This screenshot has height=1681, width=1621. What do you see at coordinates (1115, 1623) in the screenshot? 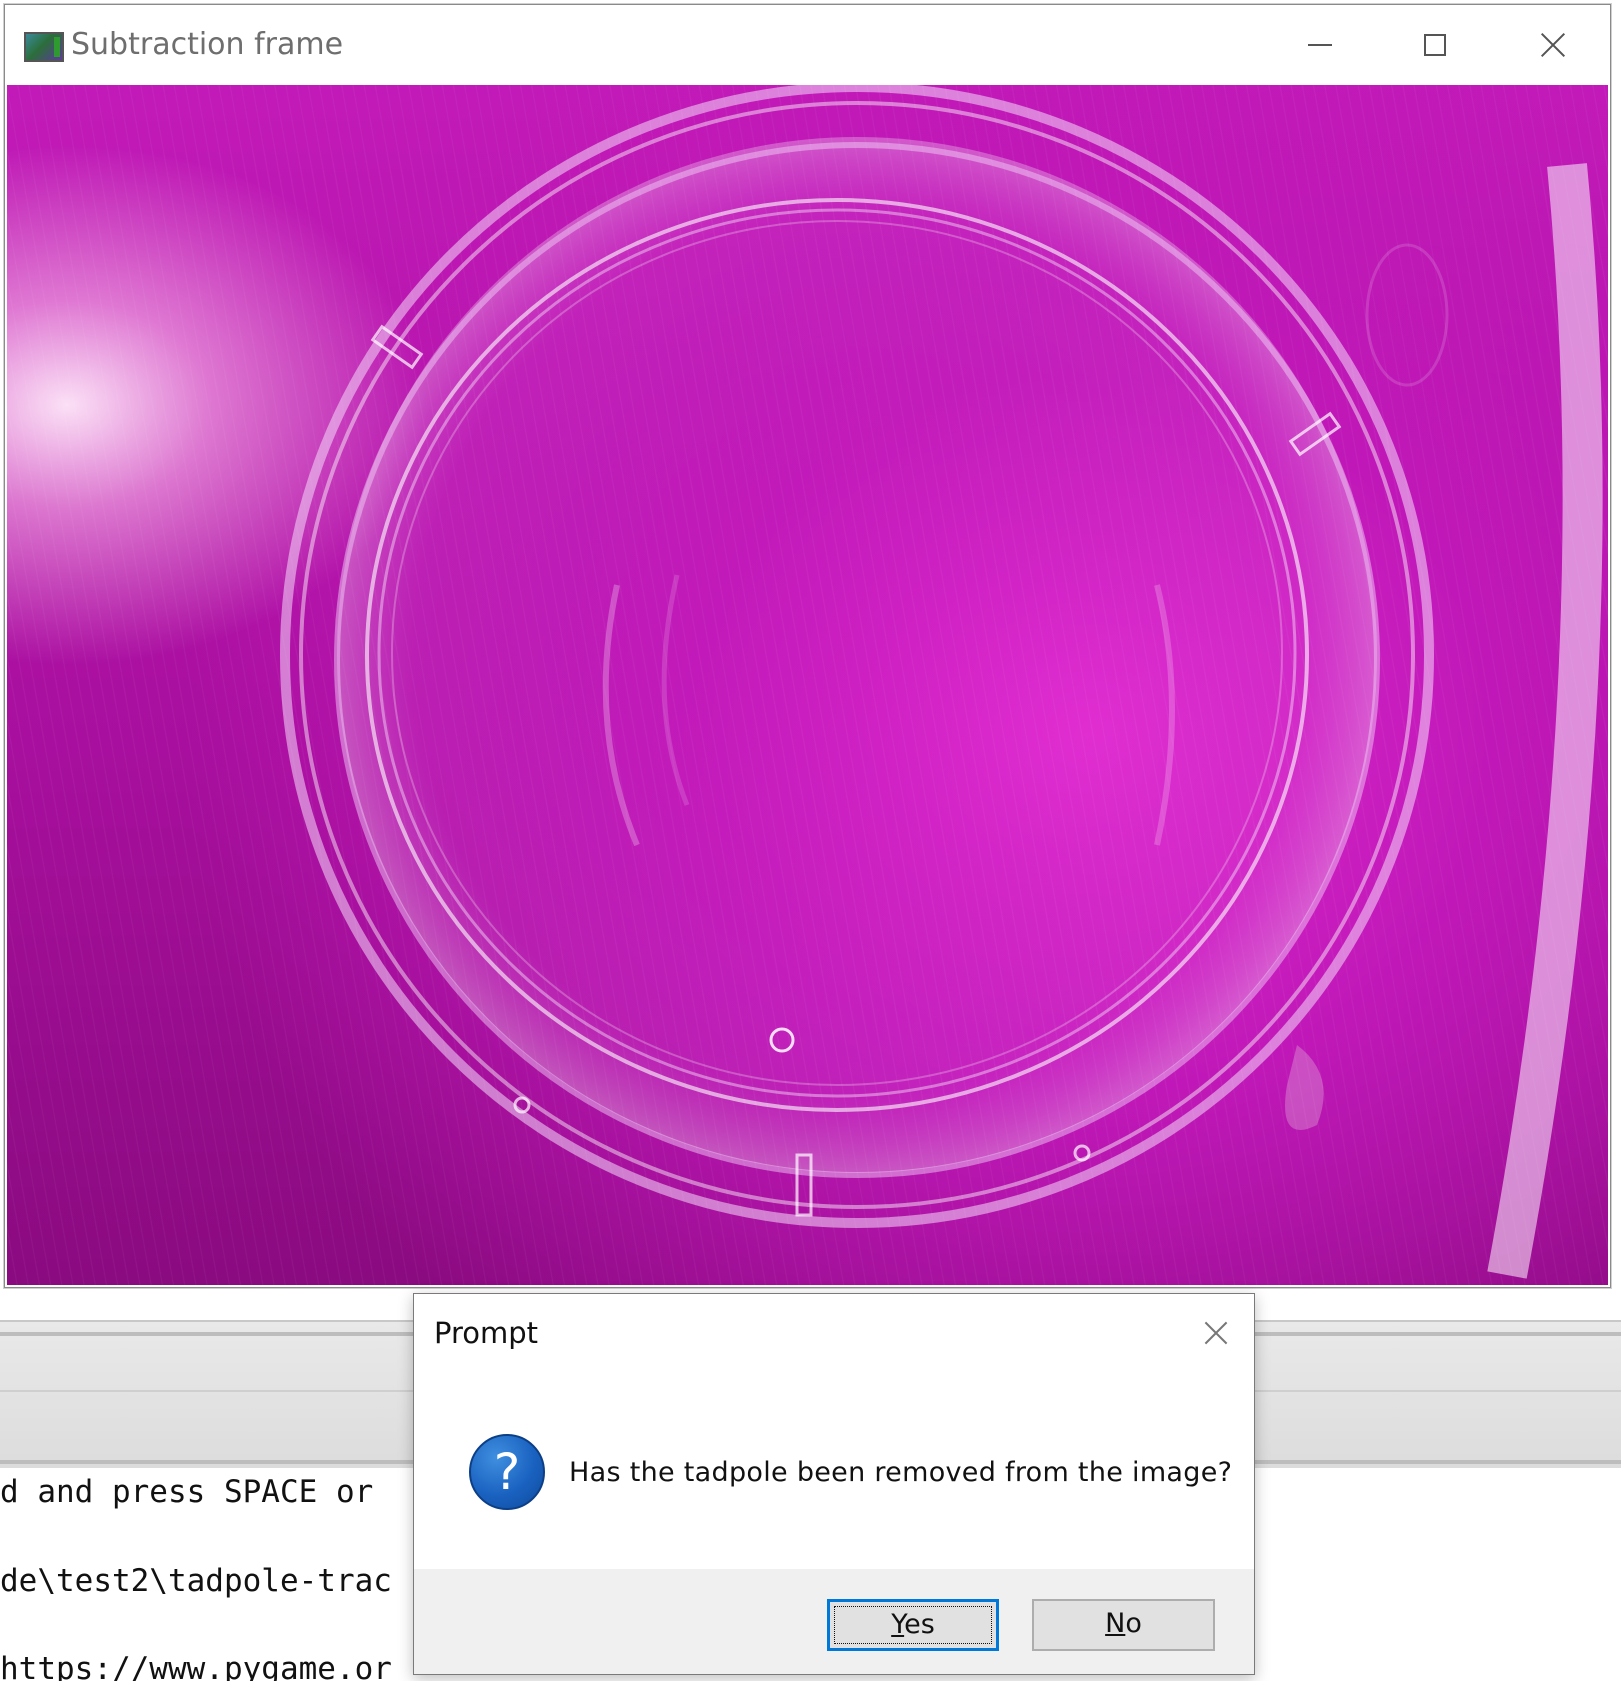
I see `no-button-mnemonic: N` at bounding box center [1115, 1623].